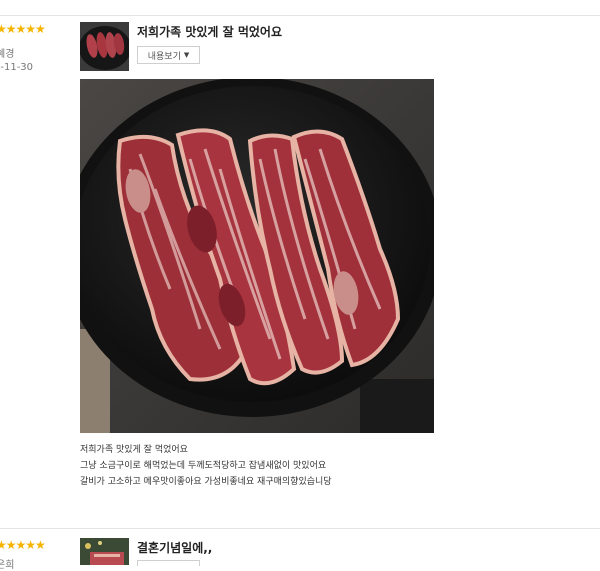 The height and width of the screenshot is (571, 600). What do you see at coordinates (209, 31) in the screenshot?
I see `review-title: 저희가족 맛있게 잘 먹었어요` at bounding box center [209, 31].